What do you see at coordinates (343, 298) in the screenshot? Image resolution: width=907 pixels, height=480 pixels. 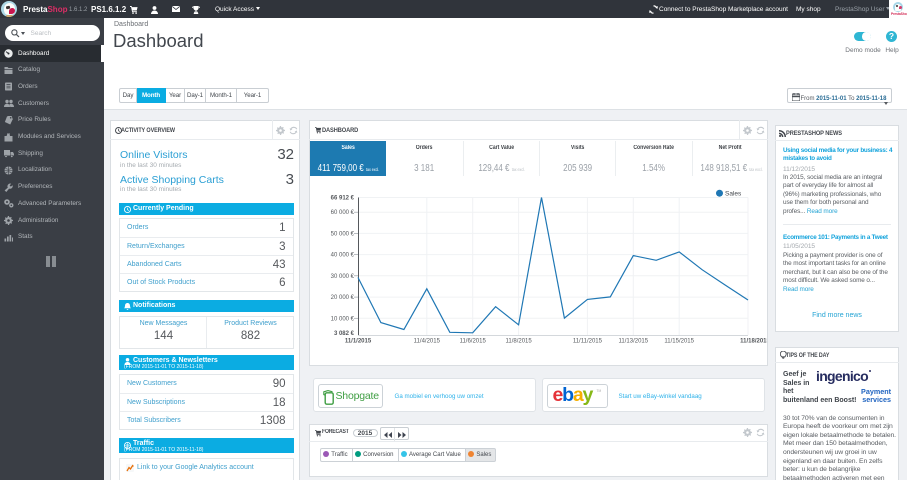 I see `svg-text: 20 000 €` at bounding box center [343, 298].